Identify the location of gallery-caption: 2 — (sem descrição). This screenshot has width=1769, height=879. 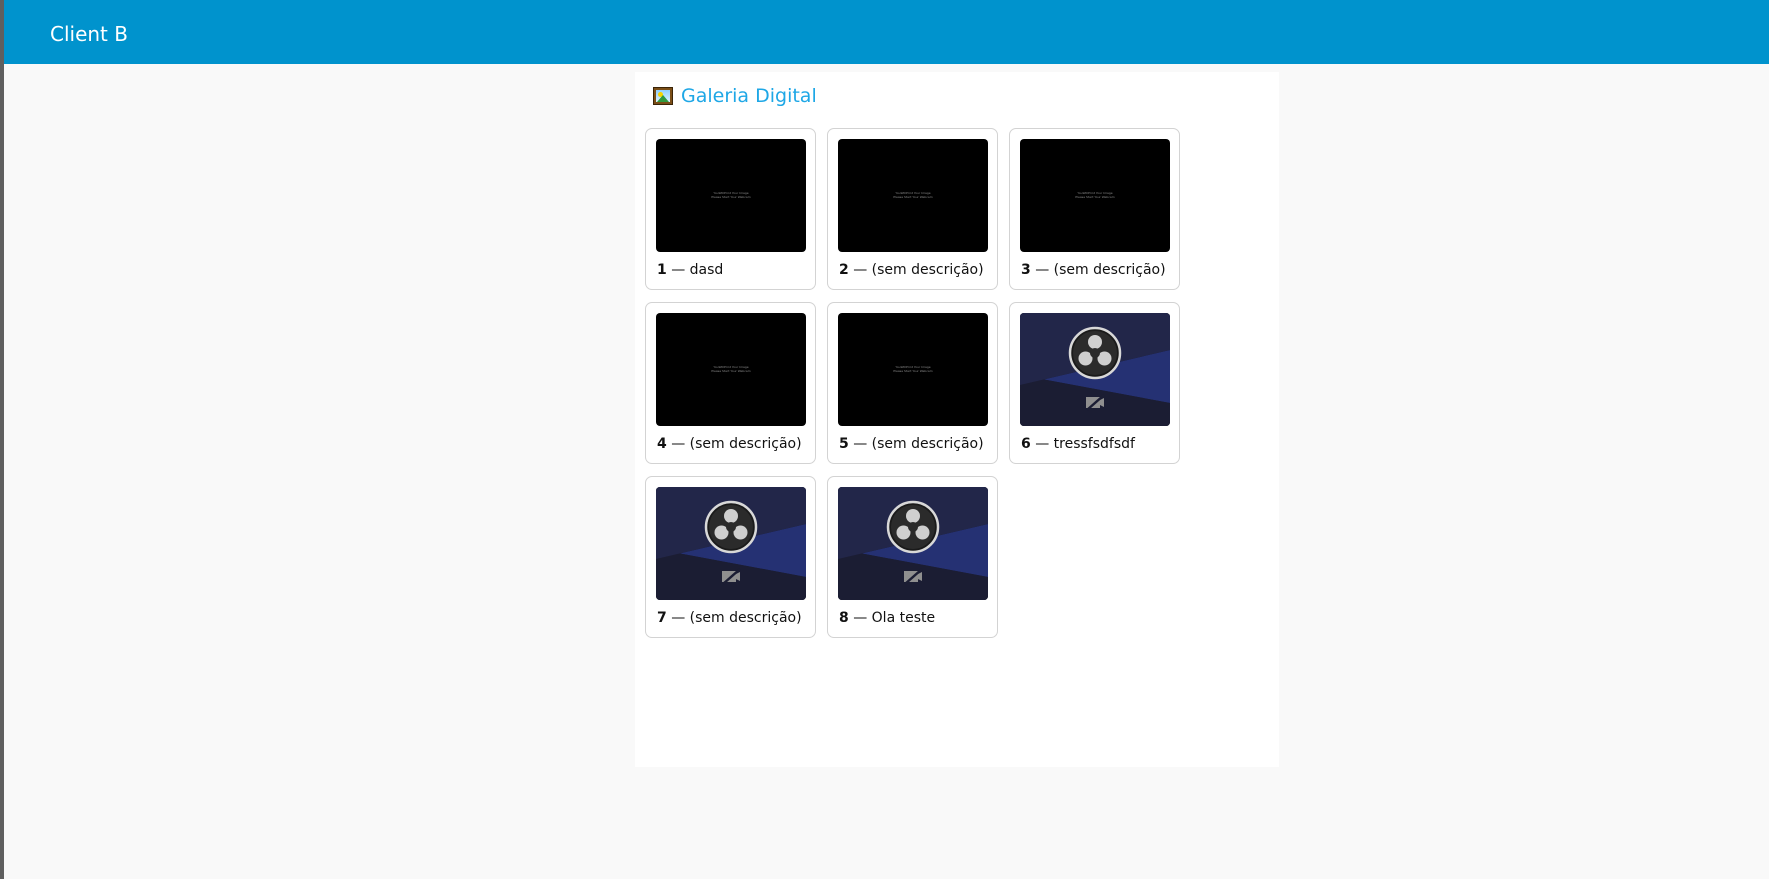
(917, 270).